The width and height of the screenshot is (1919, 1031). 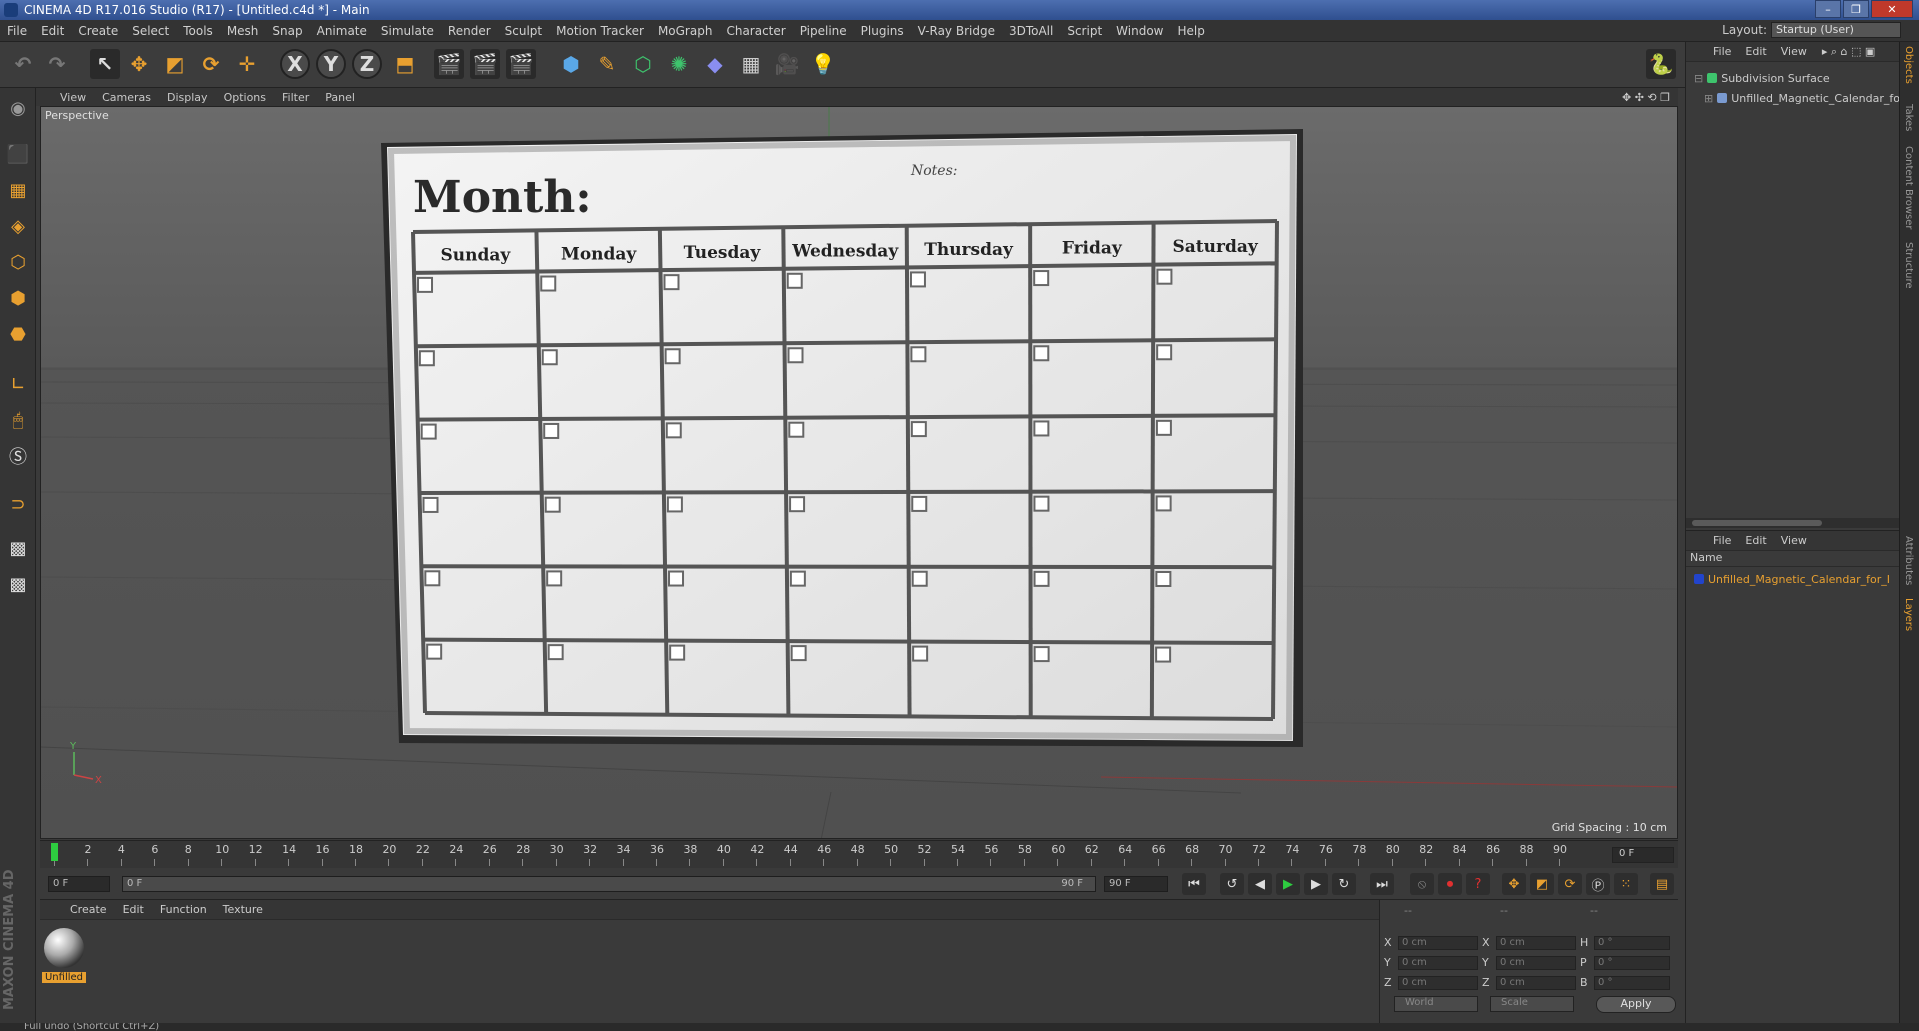 I want to click on collapse-icon: ⊟, so click(x=1698, y=78).